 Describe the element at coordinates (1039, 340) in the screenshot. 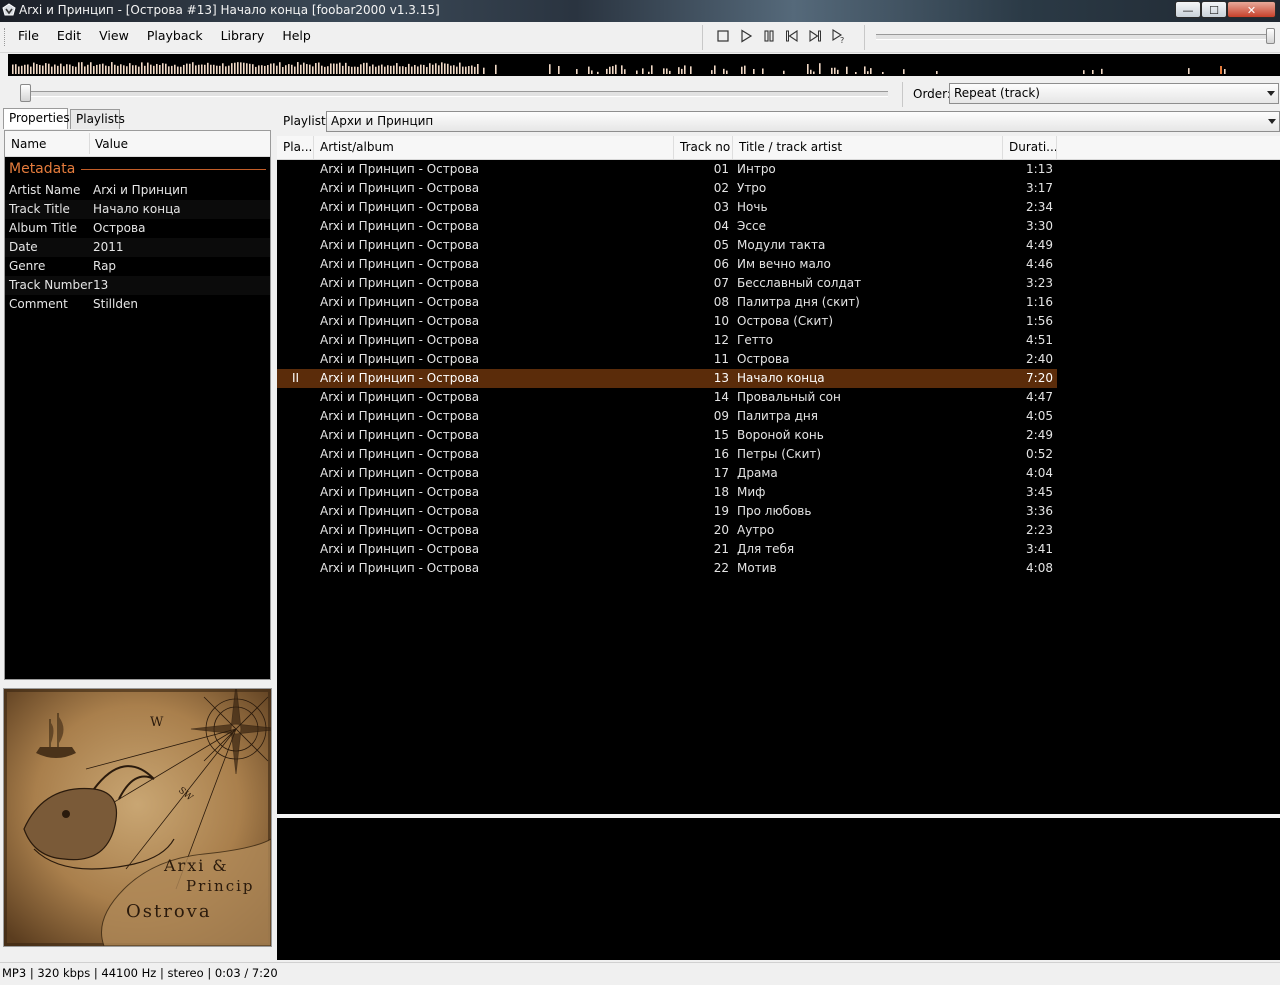

I see `track-duration: 4:51` at that location.